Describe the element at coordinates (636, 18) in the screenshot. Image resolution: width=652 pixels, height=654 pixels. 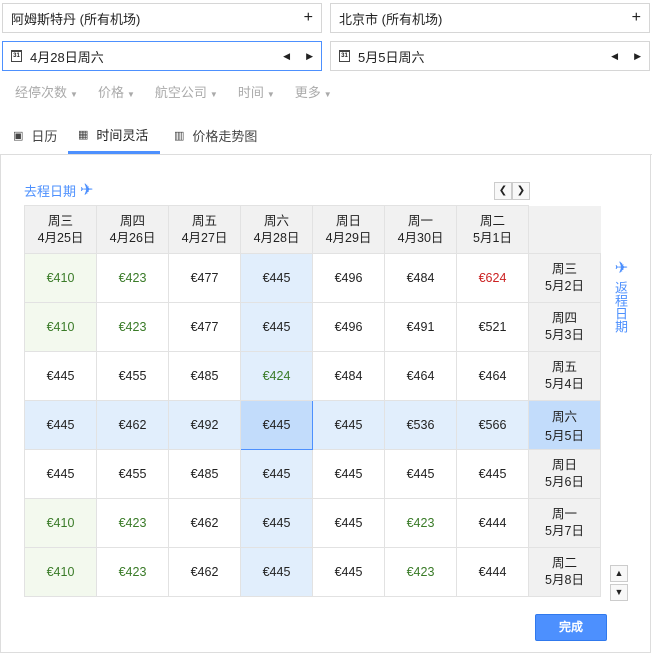
I see `add-destination-icon: +` at that location.